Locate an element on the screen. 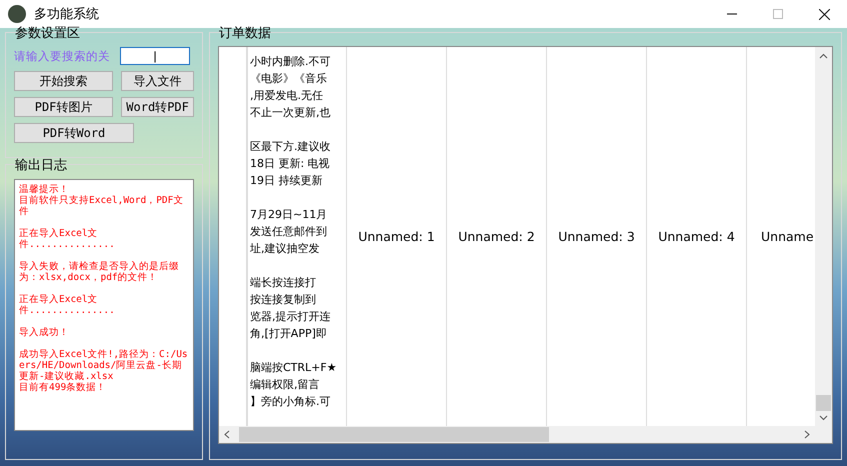 Image resolution: width=847 pixels, height=466 pixels. vertical-scrollbar is located at coordinates (823, 236).